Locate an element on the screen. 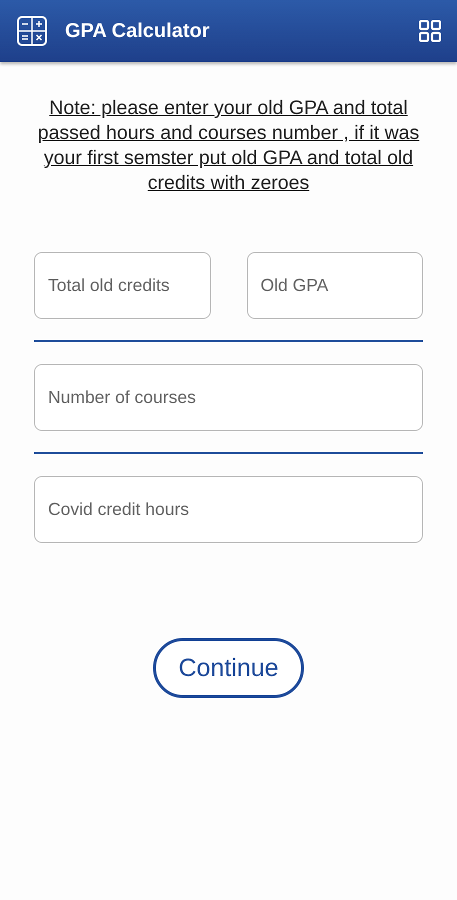 This screenshot has width=457, height=900. input-field: Number of courses is located at coordinates (228, 397).